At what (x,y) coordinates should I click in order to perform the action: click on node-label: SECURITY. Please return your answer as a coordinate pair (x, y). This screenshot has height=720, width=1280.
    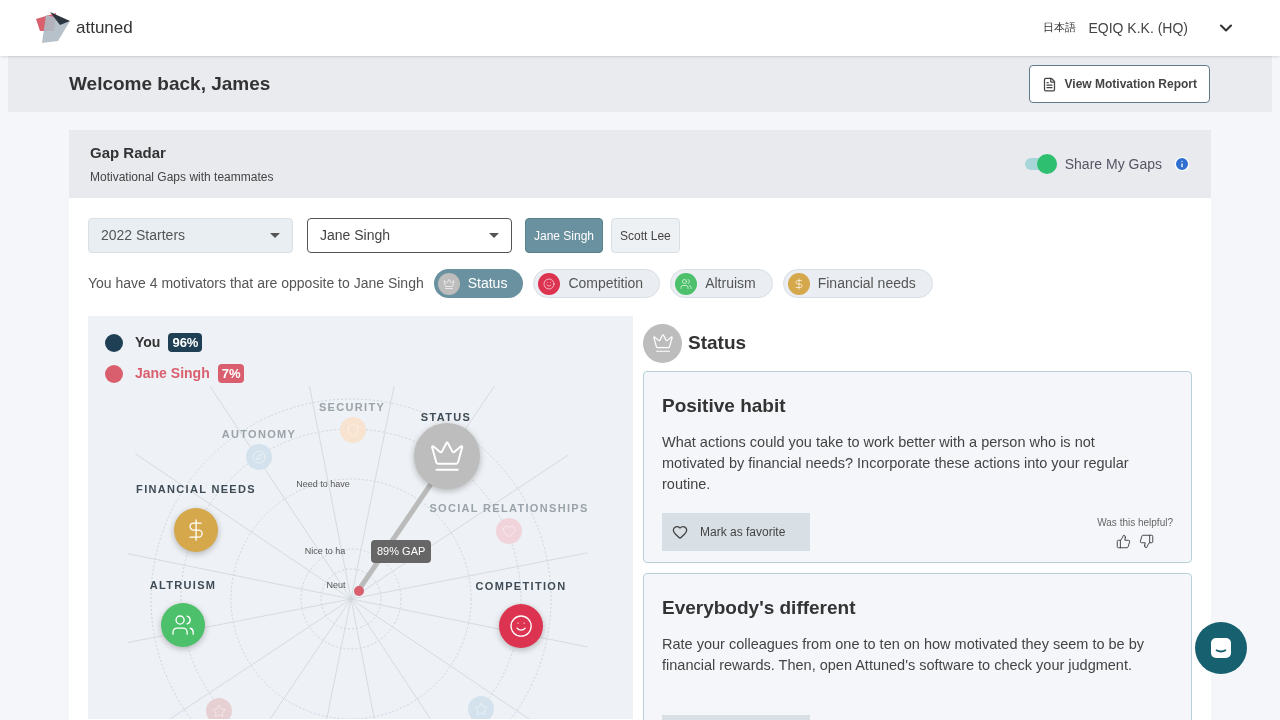
    Looking at the image, I should click on (352, 407).